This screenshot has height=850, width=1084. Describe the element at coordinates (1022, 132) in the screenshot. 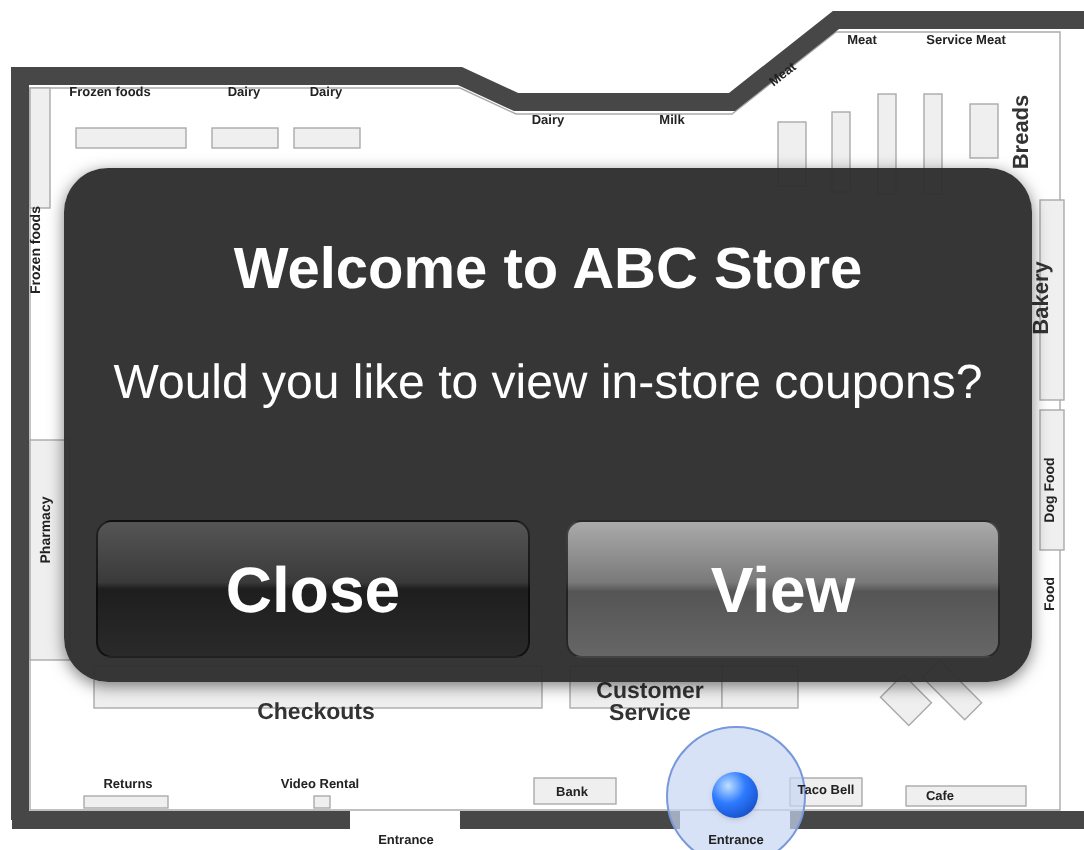

I see `map-label: Breads` at that location.